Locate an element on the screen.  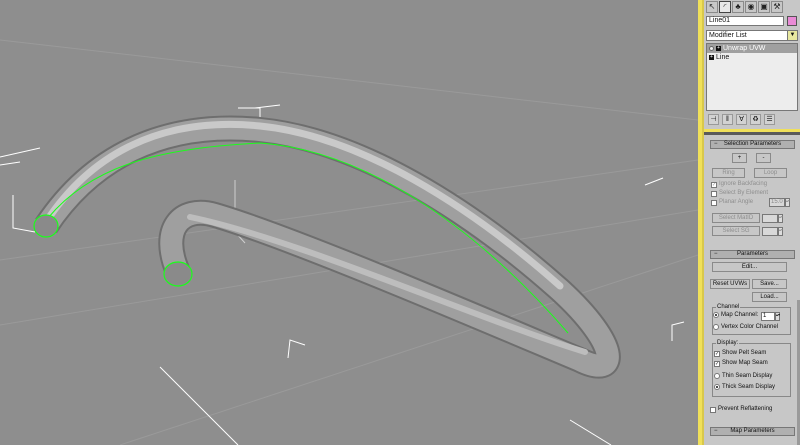
ignore-backfacing-checkbox: ✓ Ignore Backfacing is located at coordinates (739, 184).